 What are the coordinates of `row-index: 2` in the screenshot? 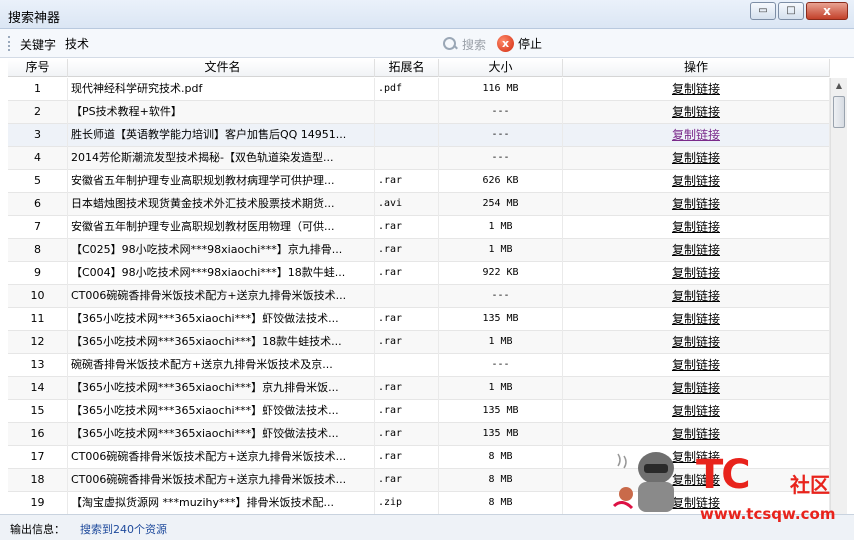 It's located at (38, 112).